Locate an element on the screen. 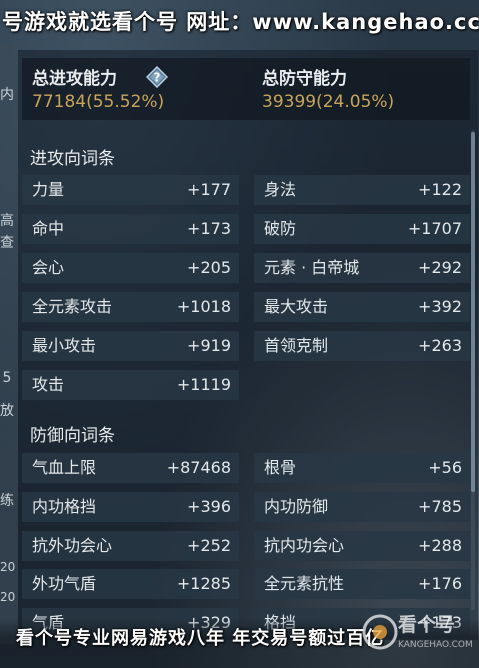  total-defense-label: 总防守能力 is located at coordinates (304, 79).